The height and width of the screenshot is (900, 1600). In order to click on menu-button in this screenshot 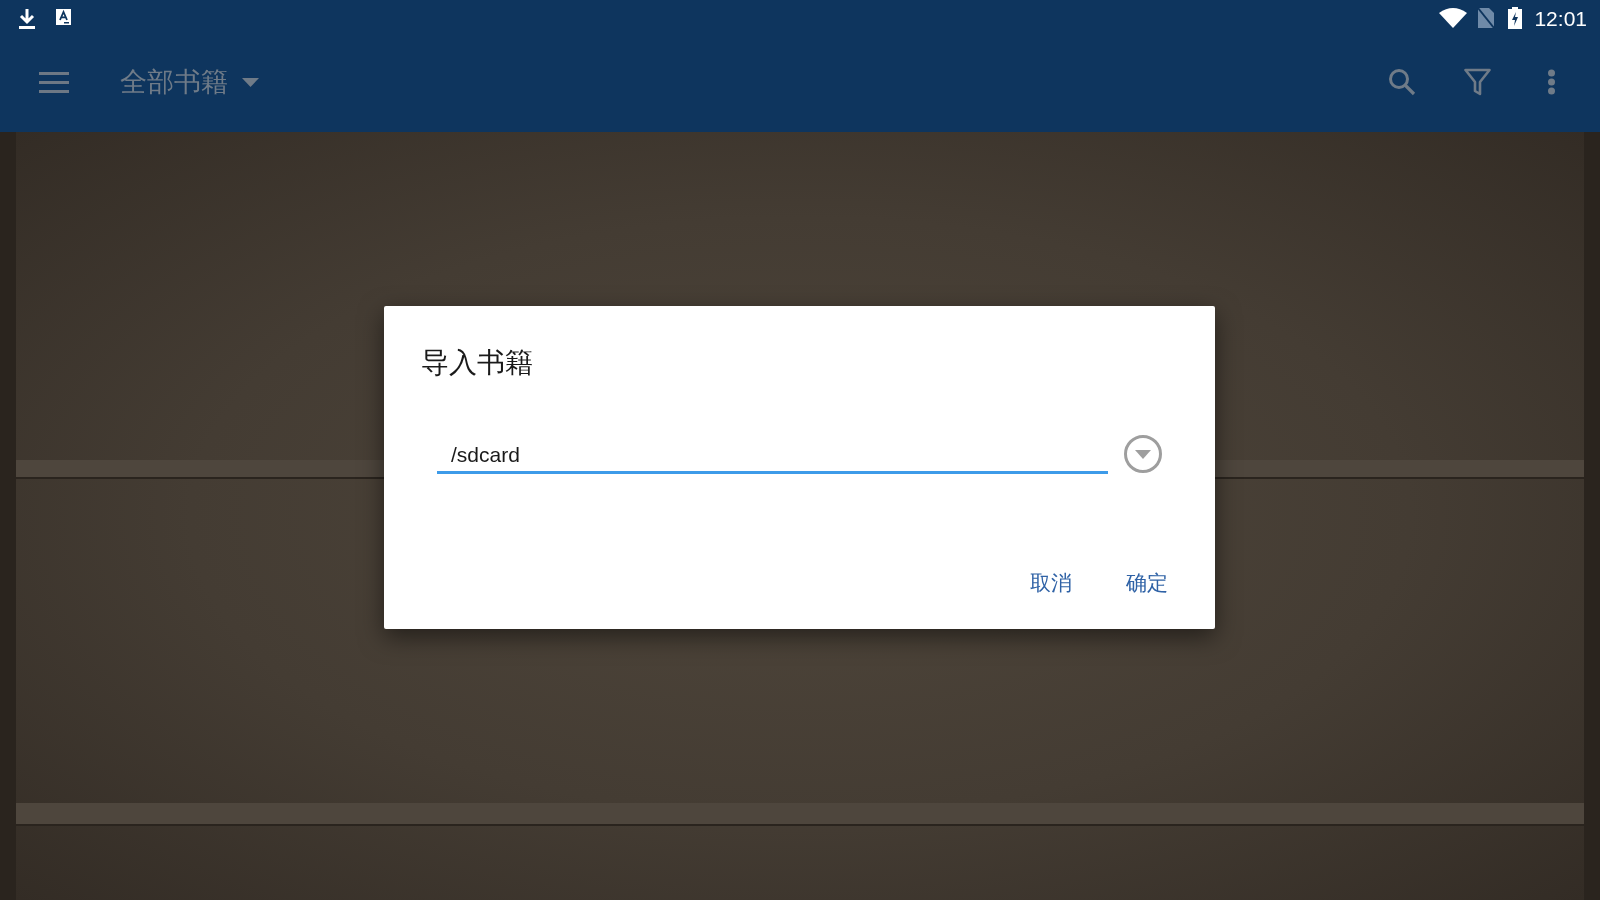, I will do `click(54, 82)`.